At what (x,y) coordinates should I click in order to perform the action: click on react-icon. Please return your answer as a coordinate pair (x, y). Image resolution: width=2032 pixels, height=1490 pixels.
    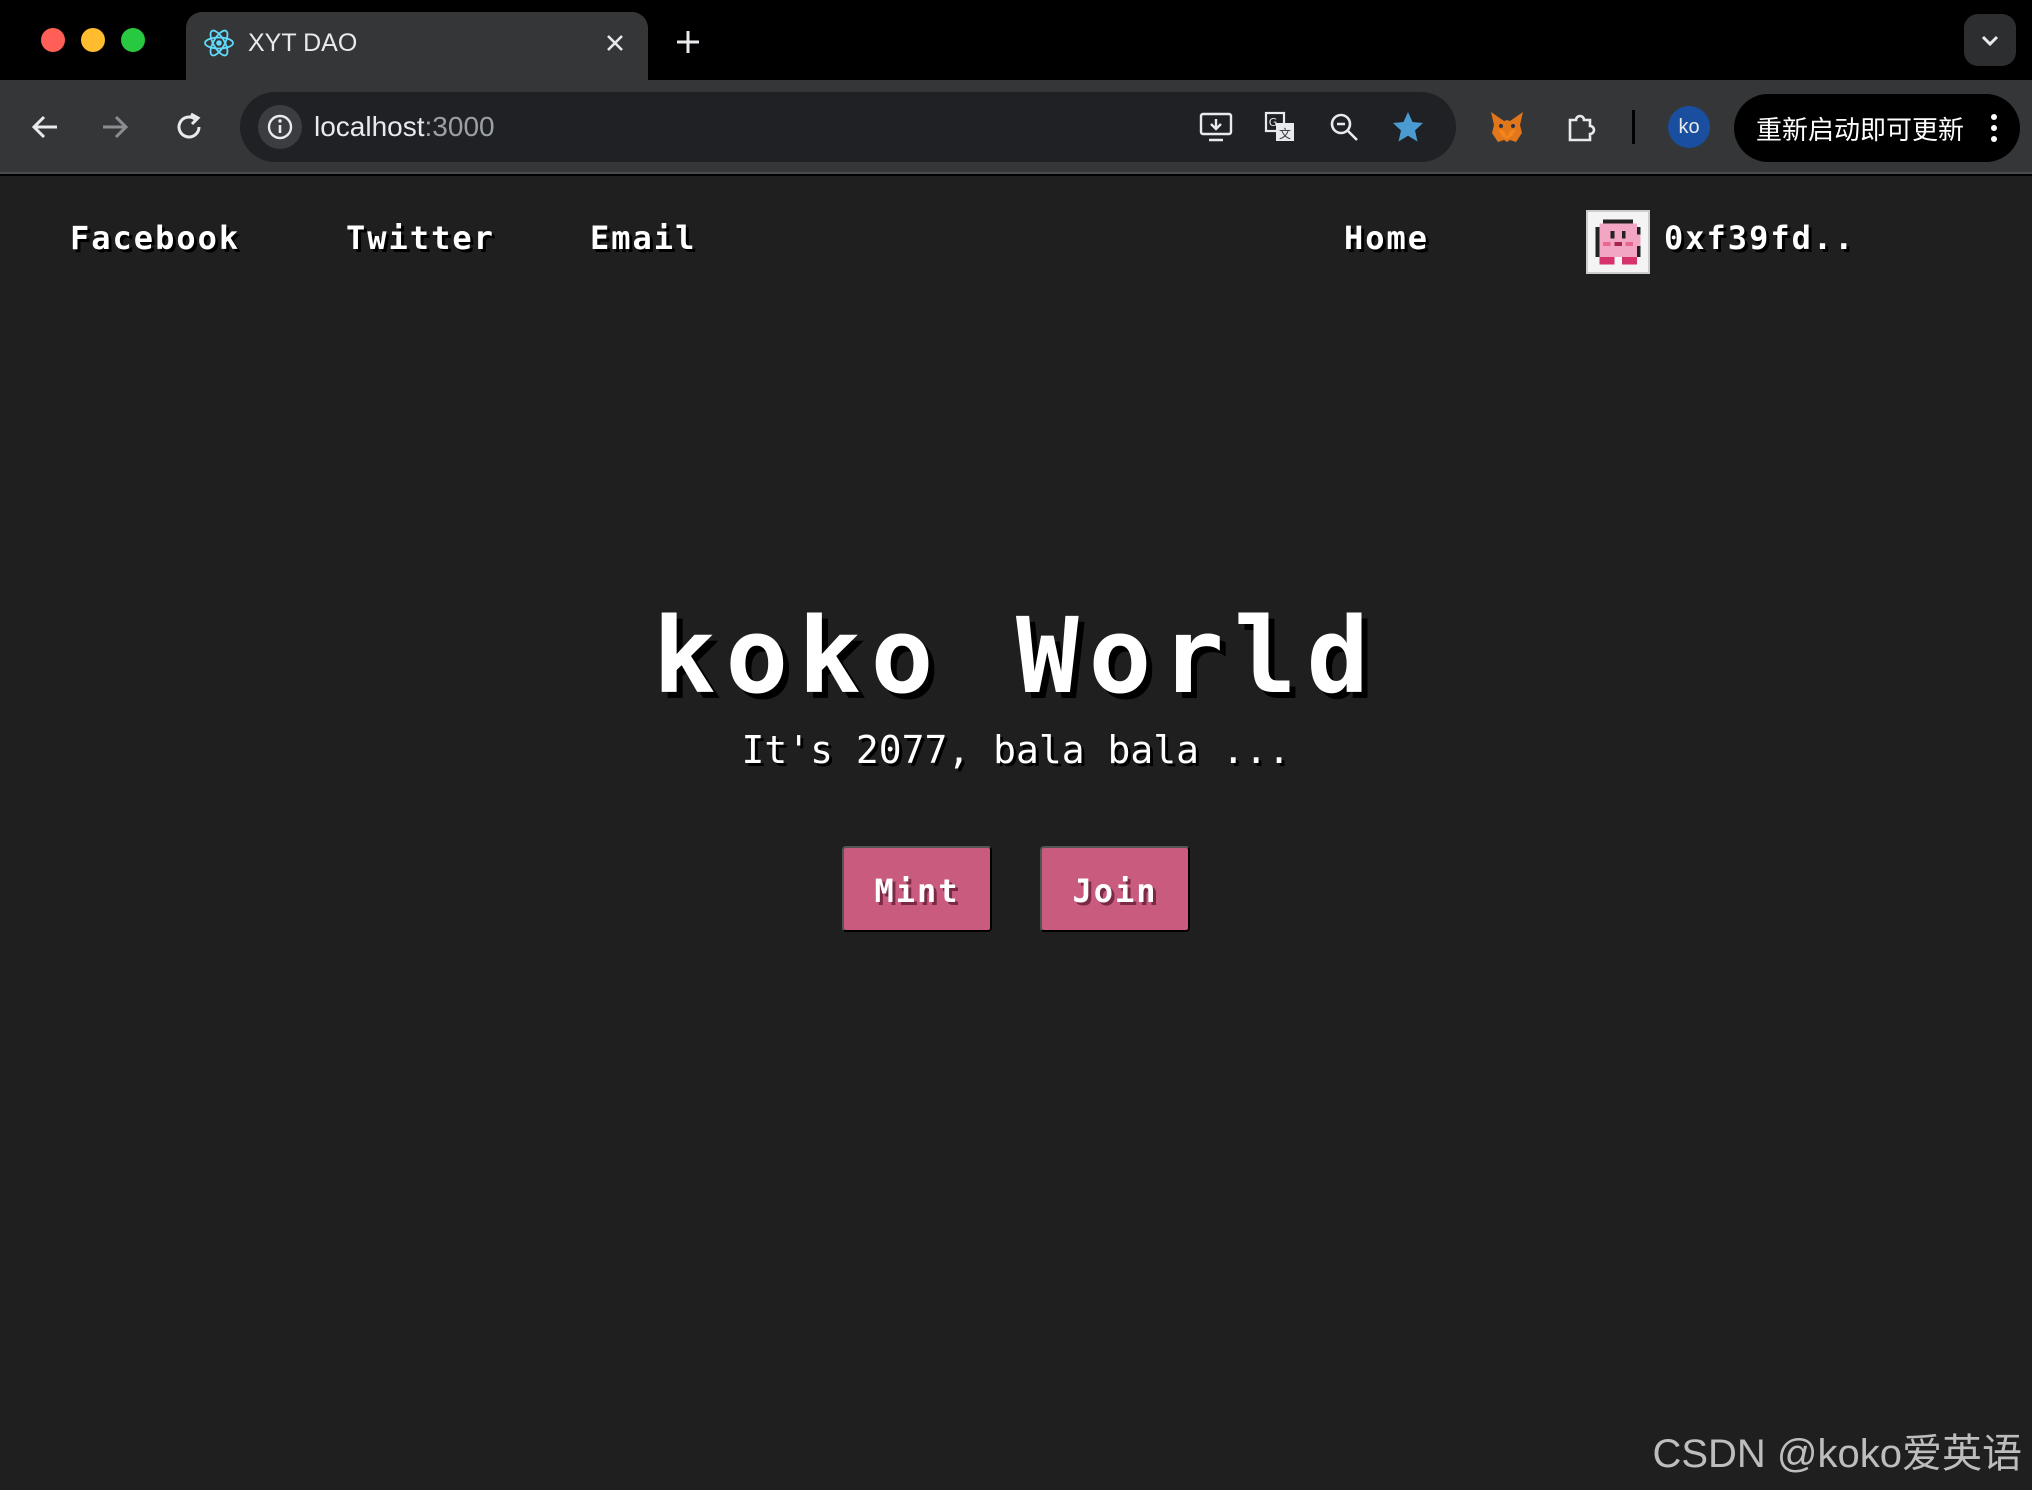
    Looking at the image, I should click on (219, 43).